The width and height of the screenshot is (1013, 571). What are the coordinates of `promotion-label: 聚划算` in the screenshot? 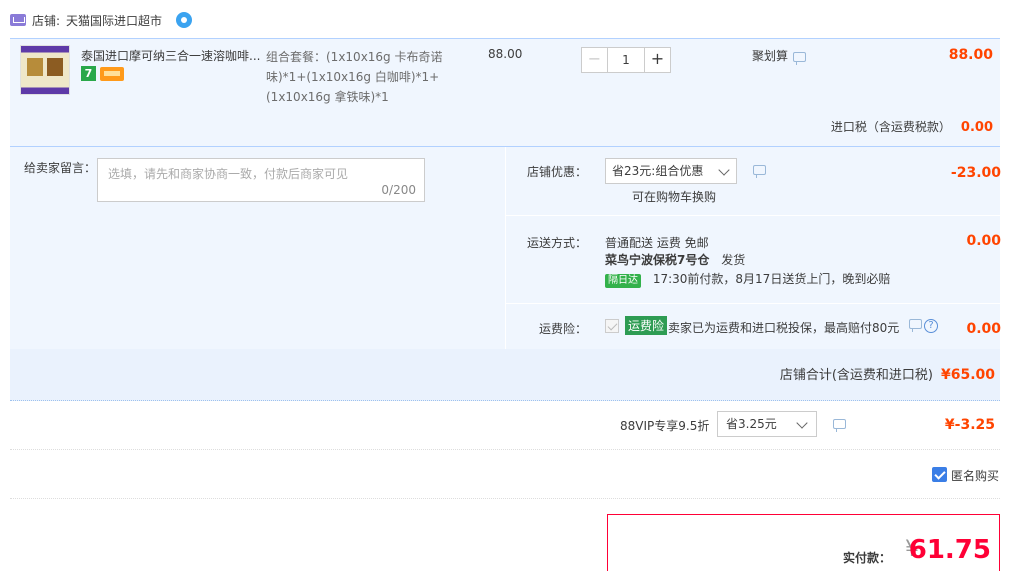 It's located at (779, 56).